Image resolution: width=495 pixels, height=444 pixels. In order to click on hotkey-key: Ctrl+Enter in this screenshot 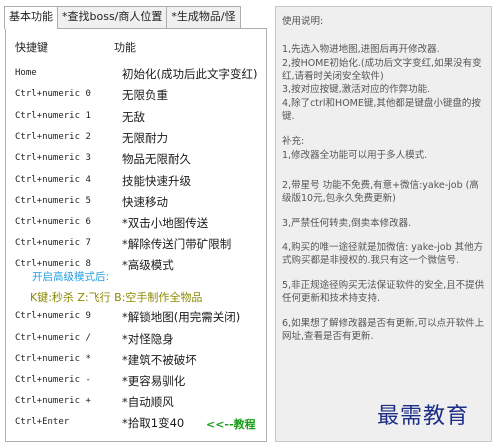, I will do `click(42, 422)`.